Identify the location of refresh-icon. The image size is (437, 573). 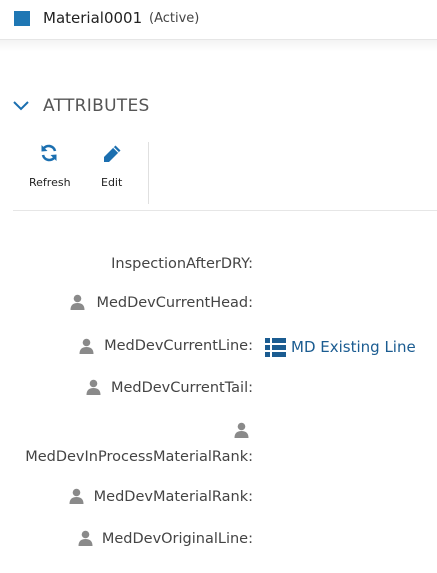
(49, 153).